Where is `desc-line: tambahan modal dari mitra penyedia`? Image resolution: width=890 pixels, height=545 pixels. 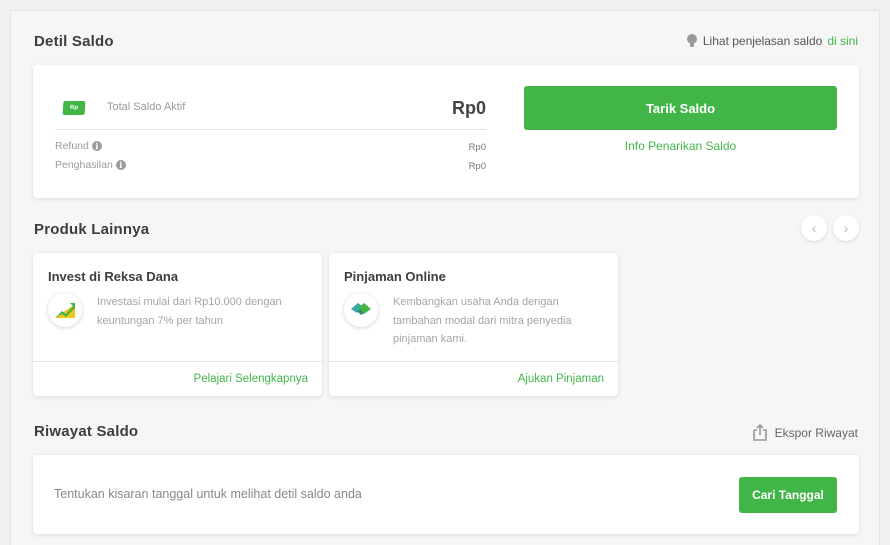
desc-line: tambahan modal dari mitra penyedia is located at coordinates (482, 320).